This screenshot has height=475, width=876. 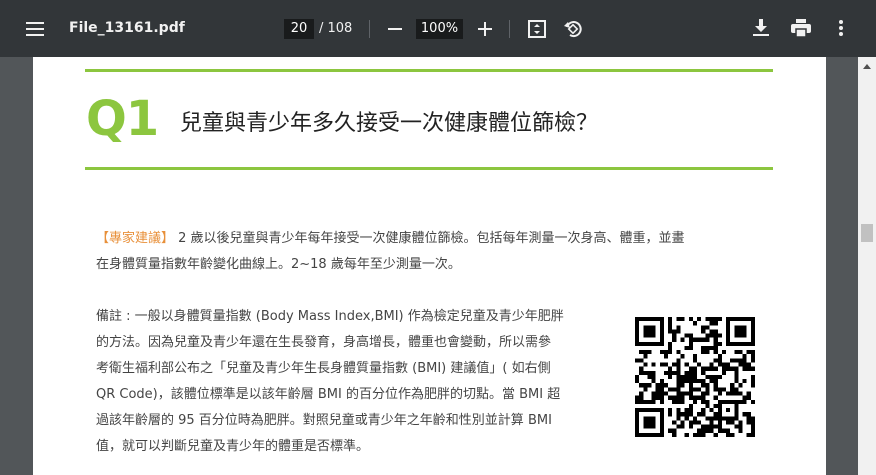 I want to click on advice-line-2: 在身體質量指數年齡變化曲線上。2~18 歲每年至少測量一次。, so click(x=278, y=264).